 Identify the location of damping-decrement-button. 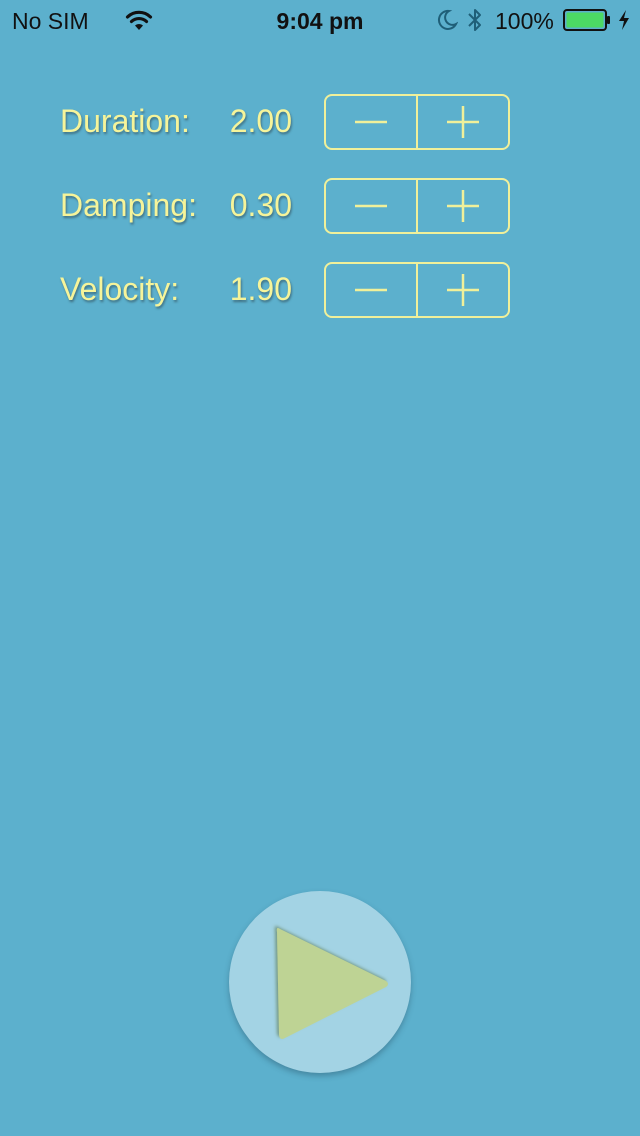
(371, 206).